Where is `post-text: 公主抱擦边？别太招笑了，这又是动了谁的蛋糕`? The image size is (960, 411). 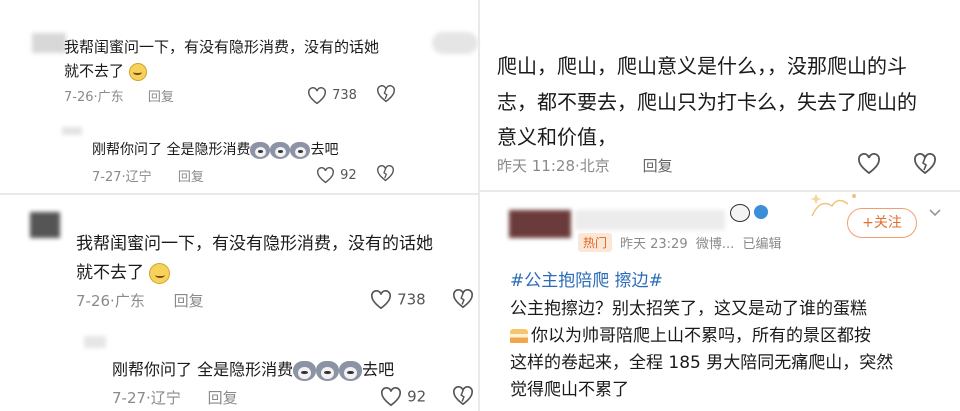
post-text: 公主抱擦边？别太招笑了，这又是动了谁的蛋糕 is located at coordinates (688, 309).